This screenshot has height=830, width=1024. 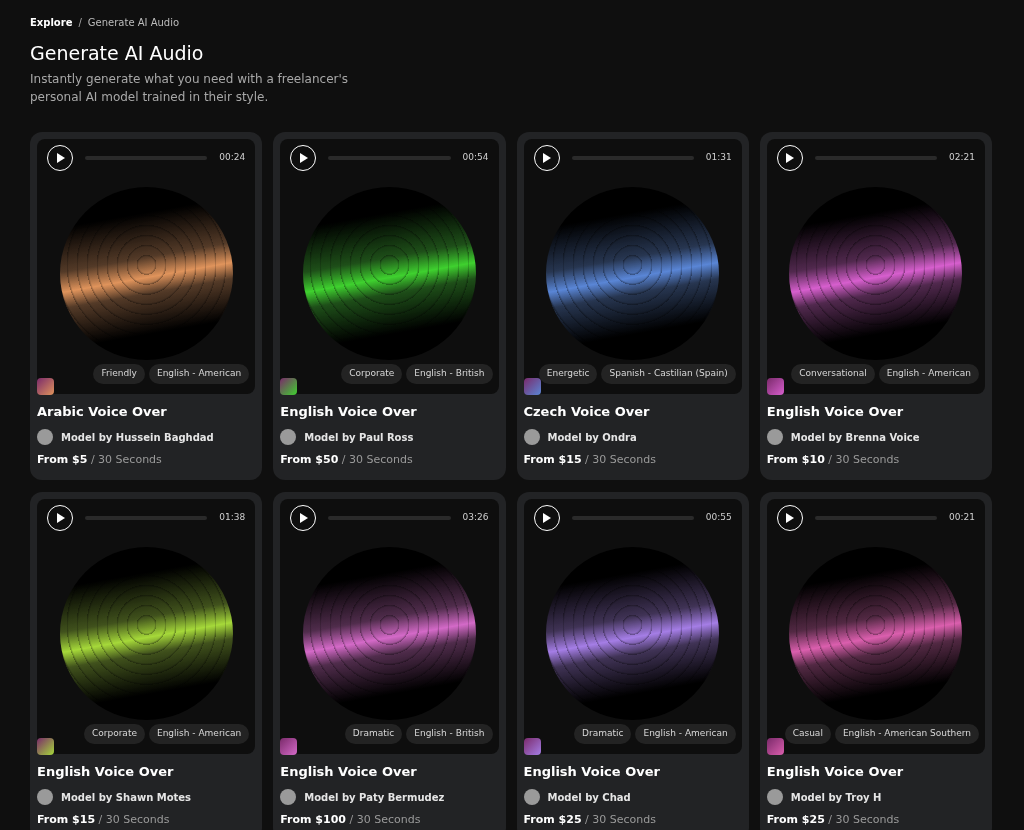 What do you see at coordinates (359, 437) in the screenshot?
I see `model-author: Model by Paul Ross` at bounding box center [359, 437].